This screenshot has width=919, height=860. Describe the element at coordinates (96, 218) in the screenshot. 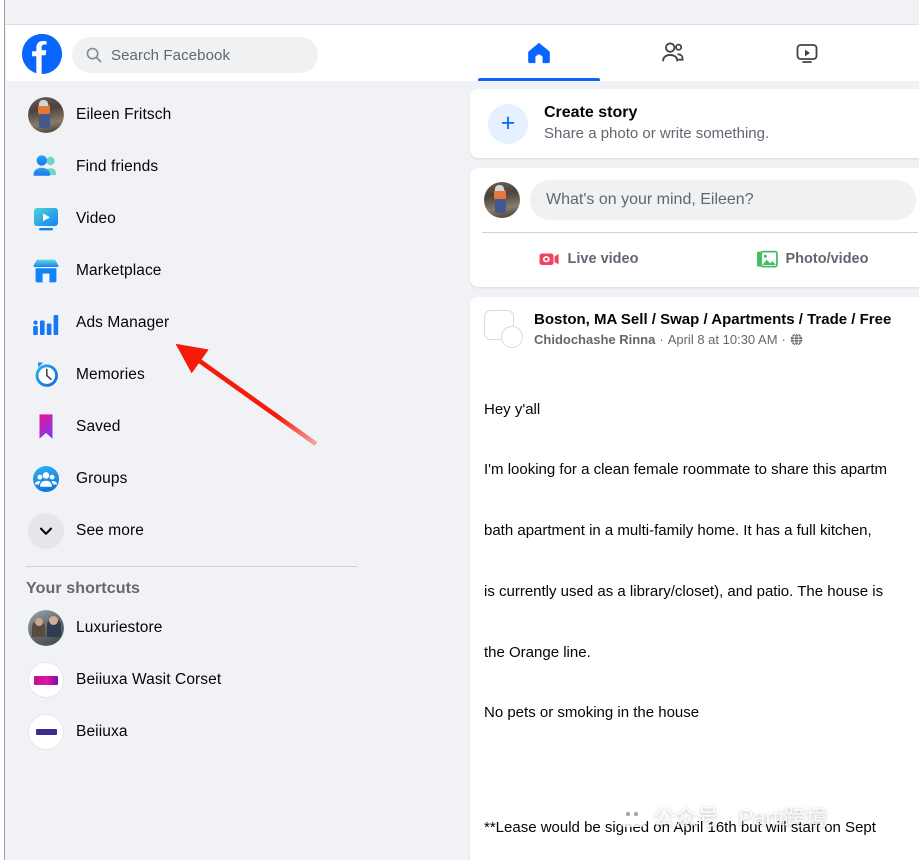

I see `sidebar-item-label: Video` at that location.